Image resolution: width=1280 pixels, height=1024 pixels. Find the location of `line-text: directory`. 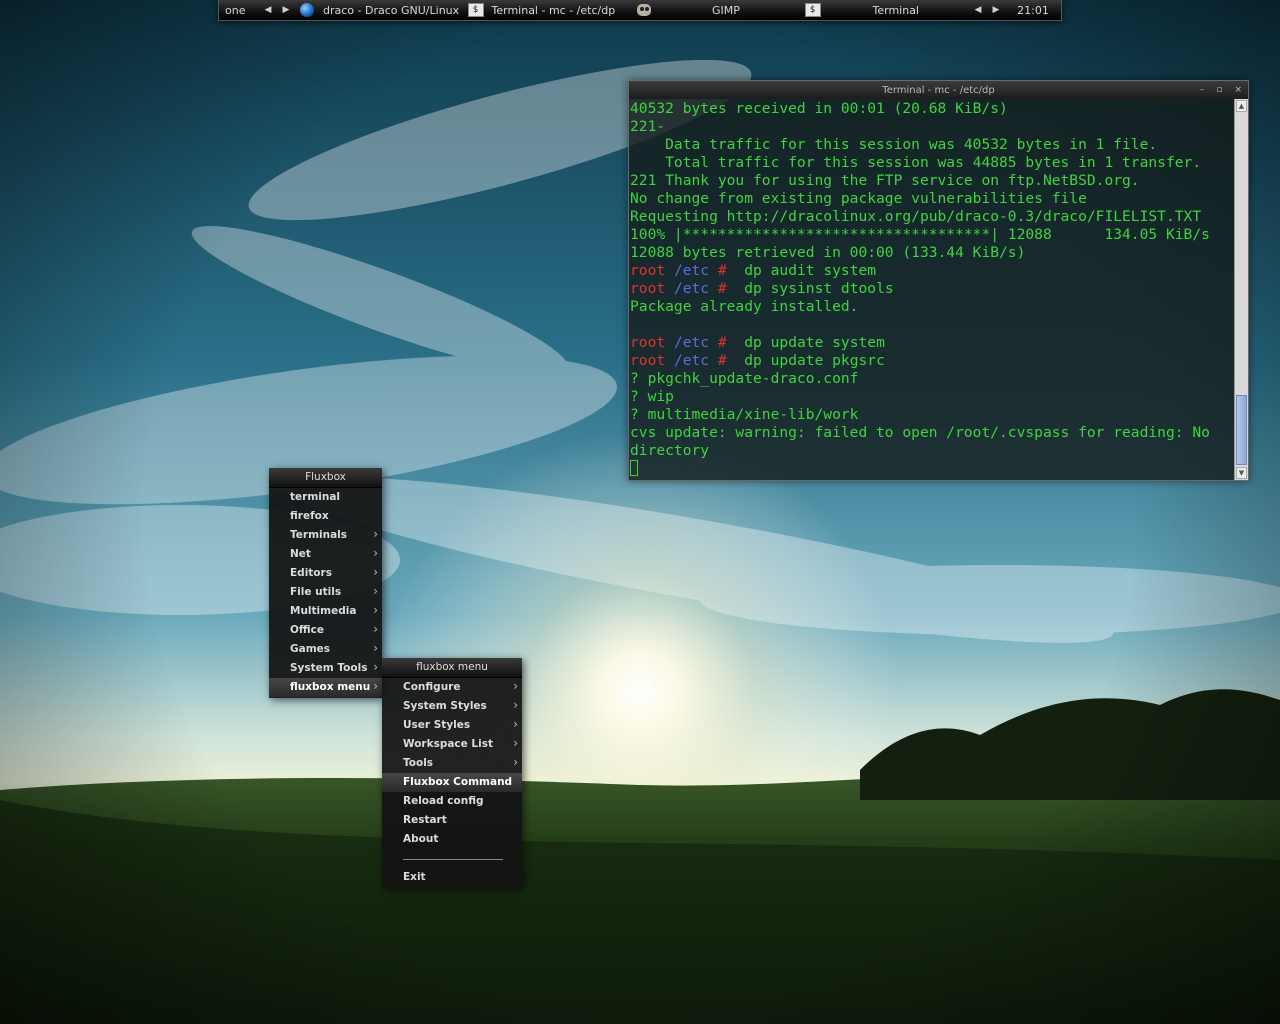

line-text: directory is located at coordinates (670, 450).